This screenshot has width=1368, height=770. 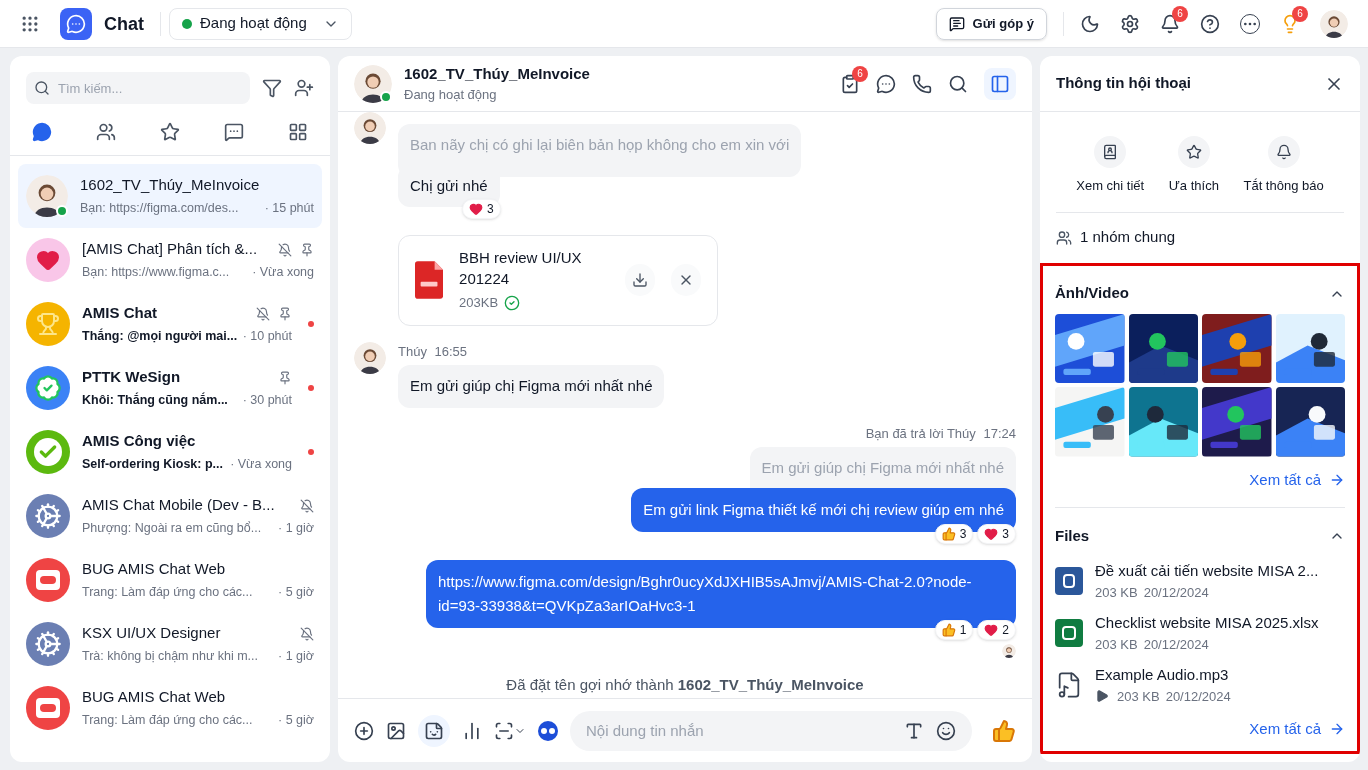 What do you see at coordinates (48, 708) in the screenshot?
I see `sos-avatar` at bounding box center [48, 708].